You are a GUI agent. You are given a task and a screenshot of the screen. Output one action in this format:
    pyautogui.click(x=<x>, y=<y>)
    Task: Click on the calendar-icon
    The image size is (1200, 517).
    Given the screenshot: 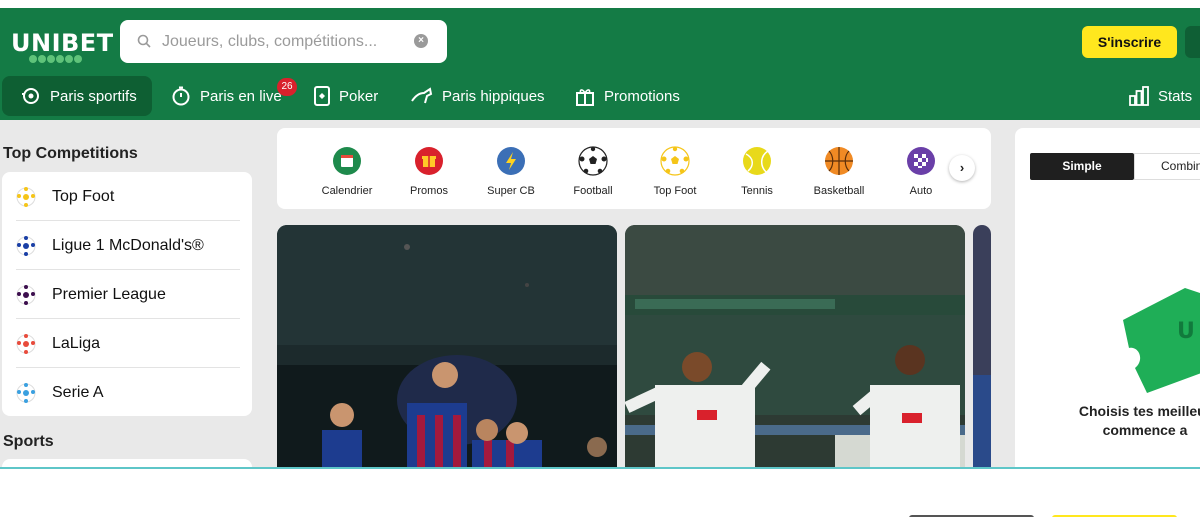 What is the action you would take?
    pyautogui.click(x=347, y=161)
    